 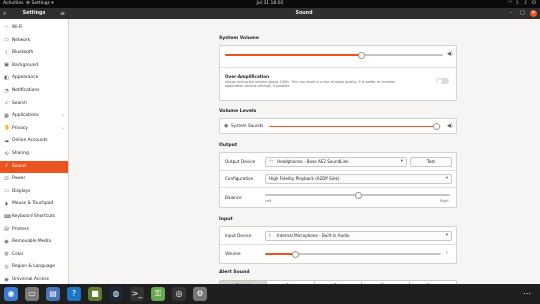 I want to click on sidebar-item-label: Removable Media, so click(x=32, y=242).